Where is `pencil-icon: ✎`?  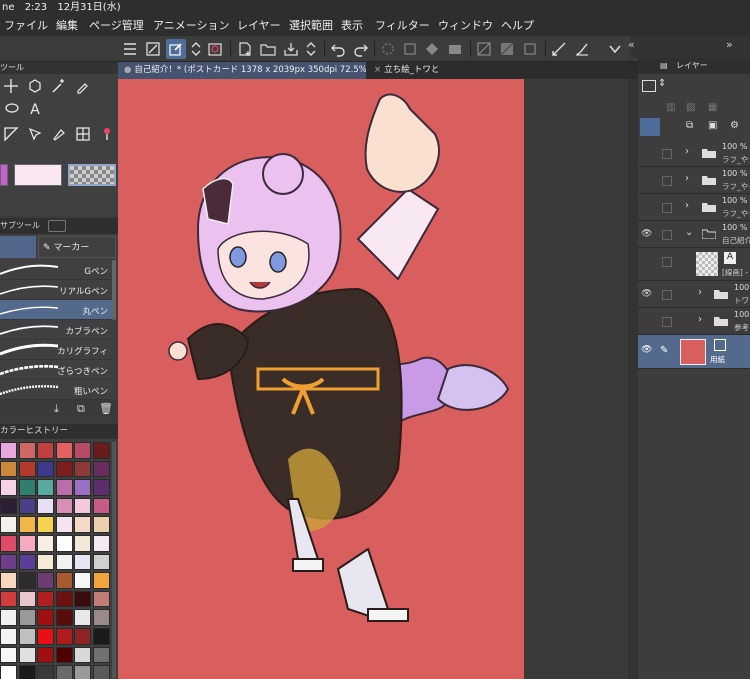 pencil-icon: ✎ is located at coordinates (664, 350).